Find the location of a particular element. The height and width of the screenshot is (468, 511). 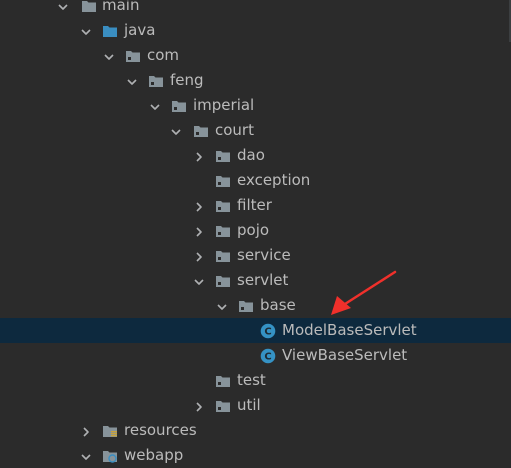

resources-folder-icon is located at coordinates (110, 431).